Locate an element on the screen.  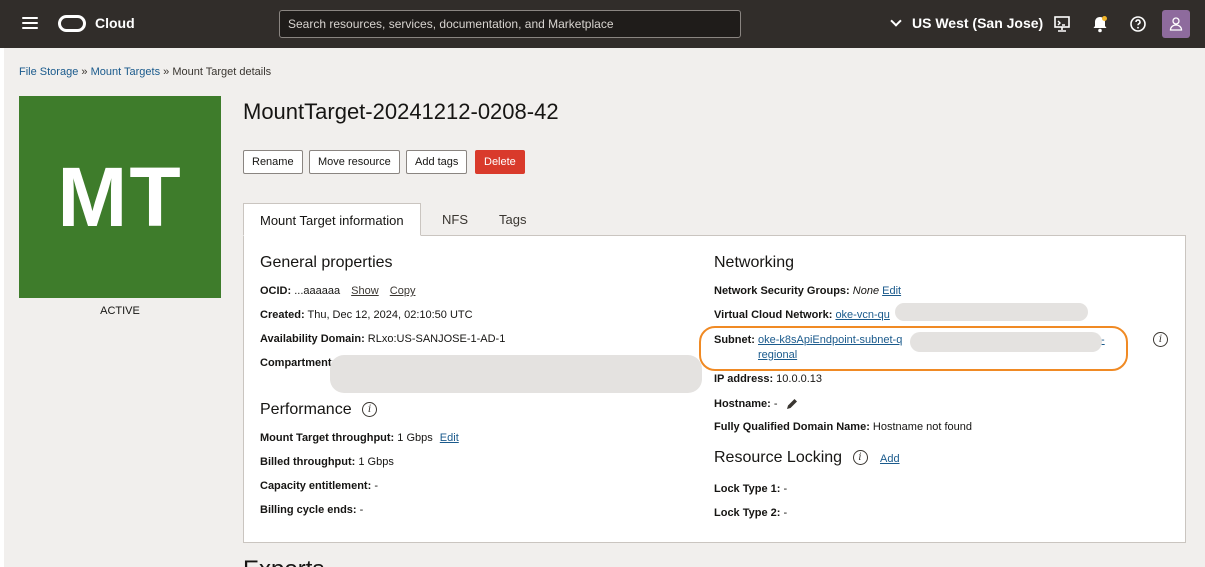
menu-icon is located at coordinates (30, 24).